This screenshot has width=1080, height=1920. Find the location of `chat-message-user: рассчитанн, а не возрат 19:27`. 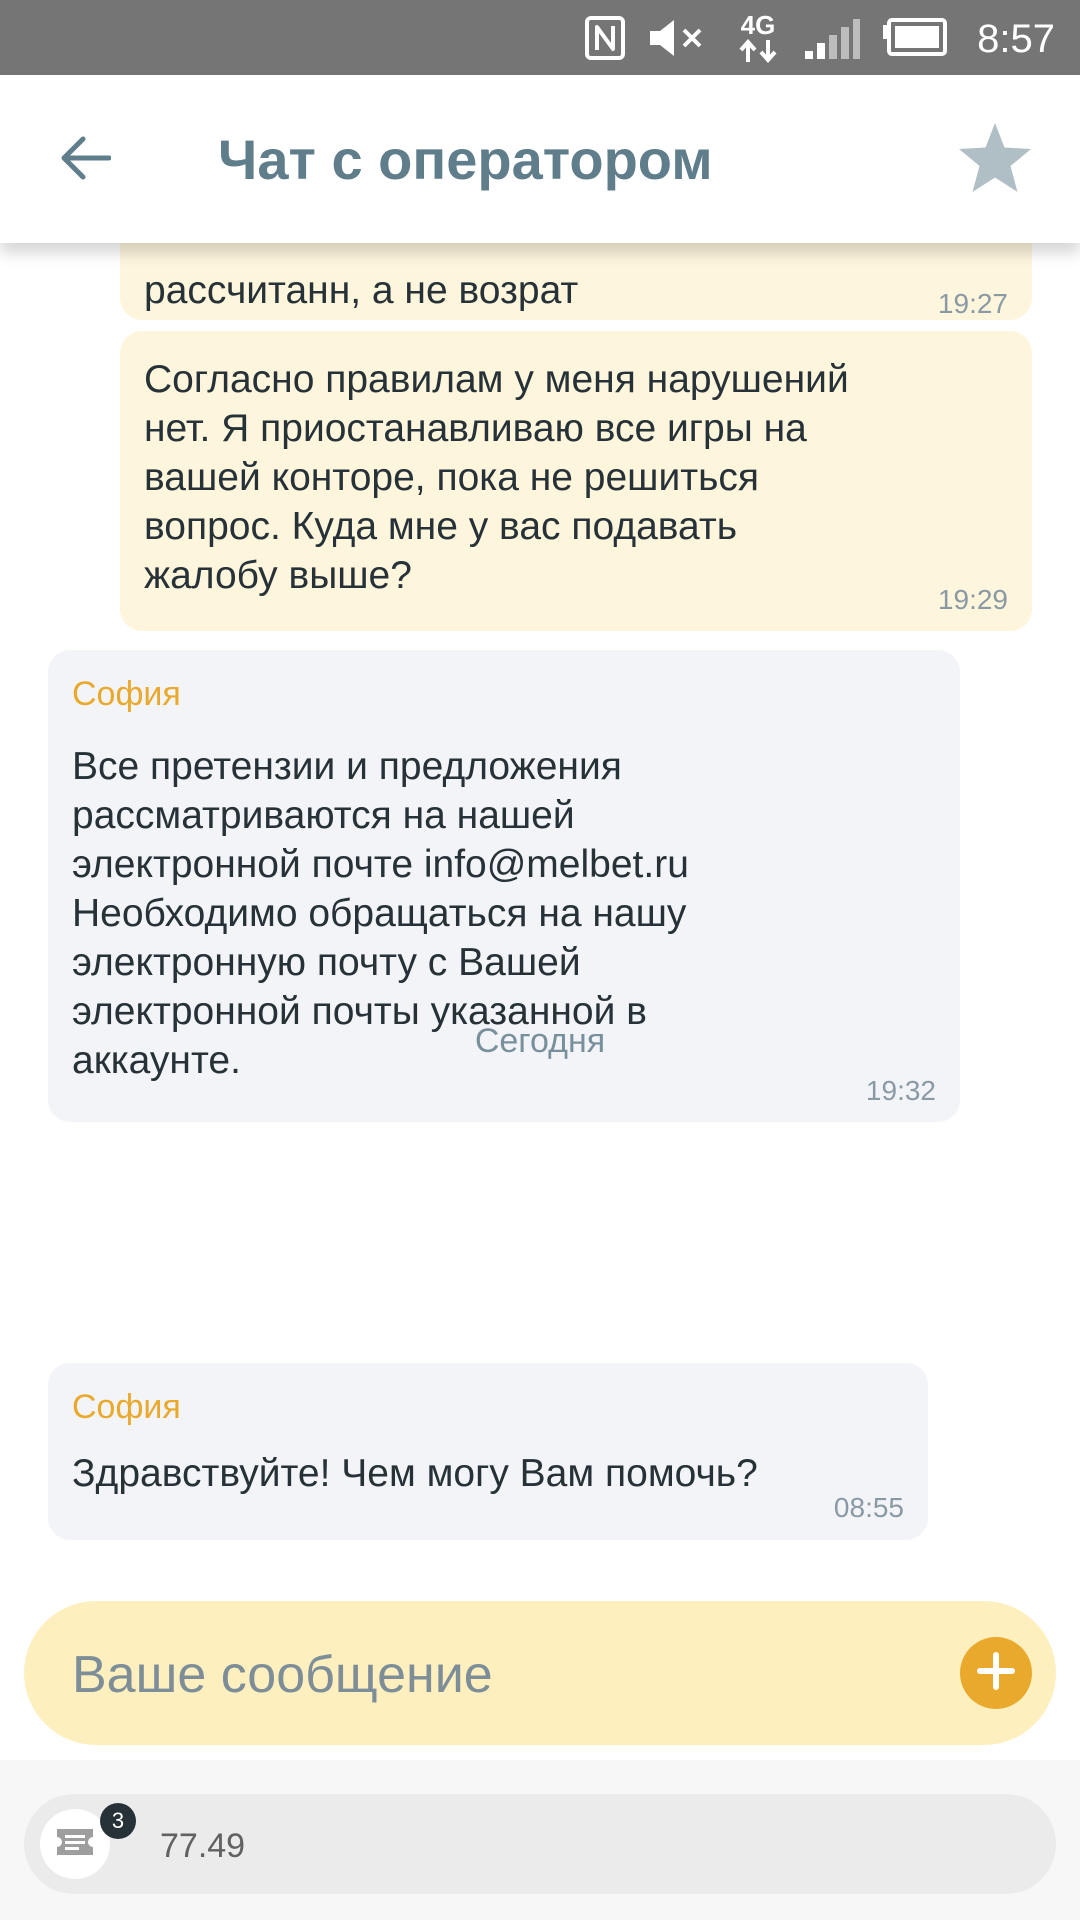

chat-message-user: рассчитанн, а не возрат 19:27 is located at coordinates (576, 281).